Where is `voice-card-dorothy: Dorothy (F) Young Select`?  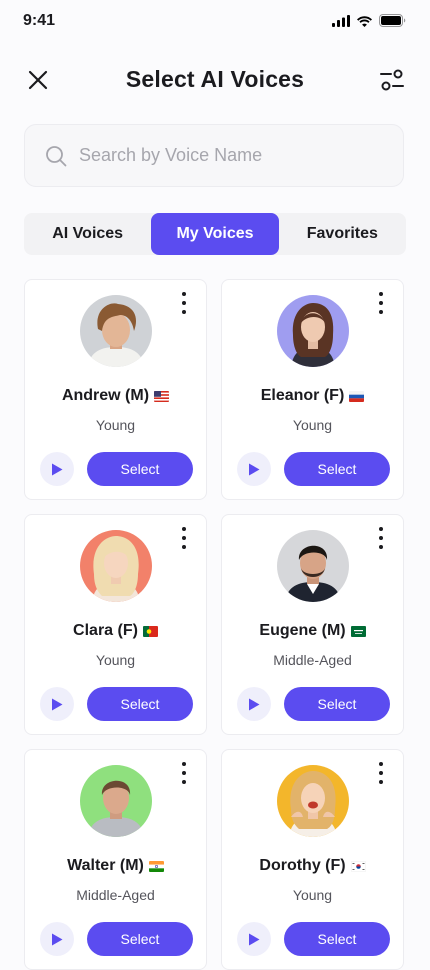
voice-card-dorothy: Dorothy (F) Young Select is located at coordinates (312, 859).